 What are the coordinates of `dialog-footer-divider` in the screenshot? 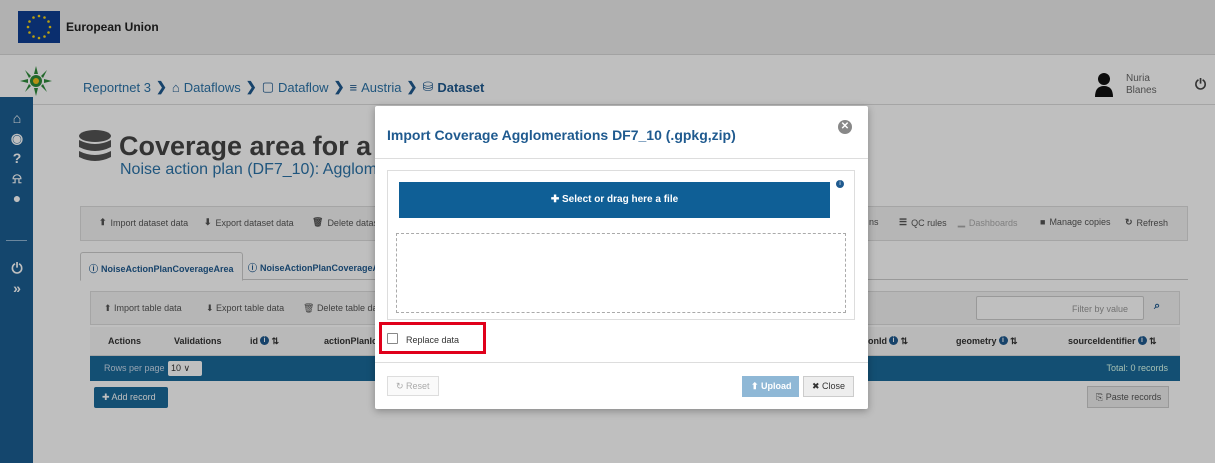 It's located at (621, 362).